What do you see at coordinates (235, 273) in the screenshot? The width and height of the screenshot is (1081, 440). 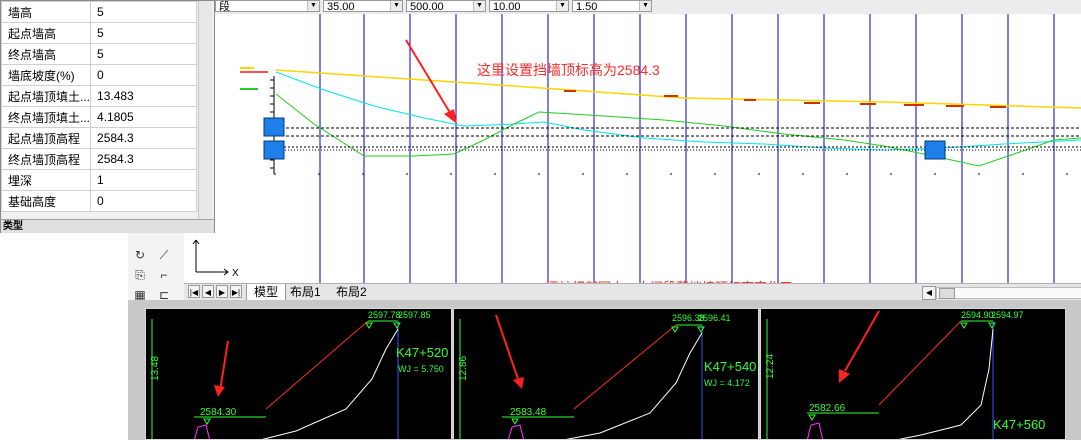 I see `ucs-x-label: X` at bounding box center [235, 273].